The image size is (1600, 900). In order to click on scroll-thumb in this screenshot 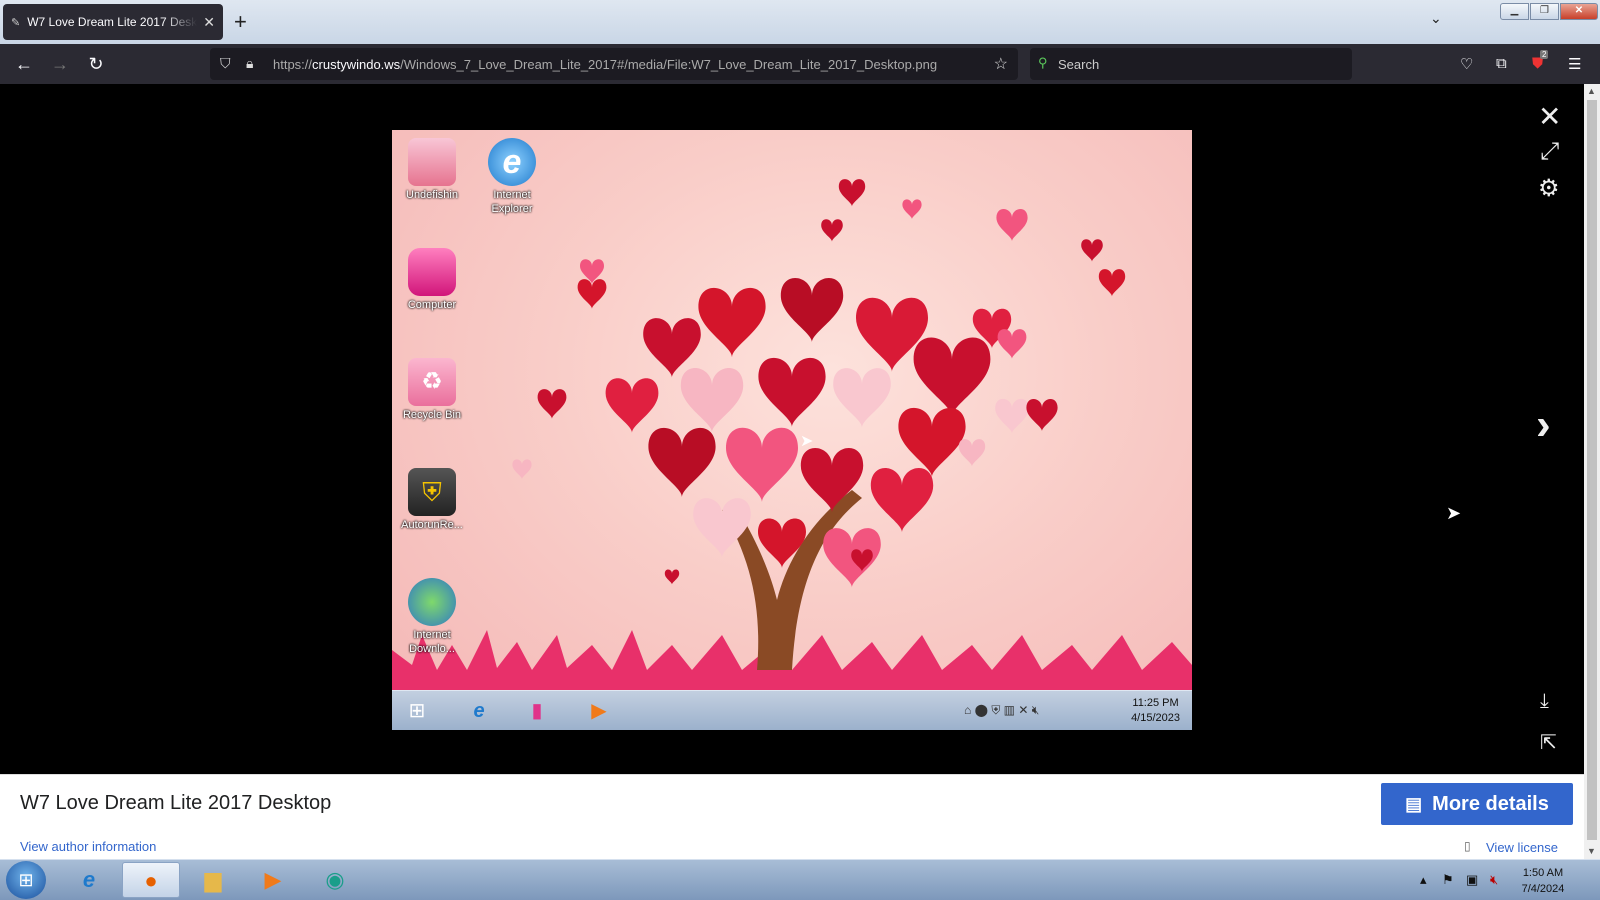, I will do `click(1592, 470)`.